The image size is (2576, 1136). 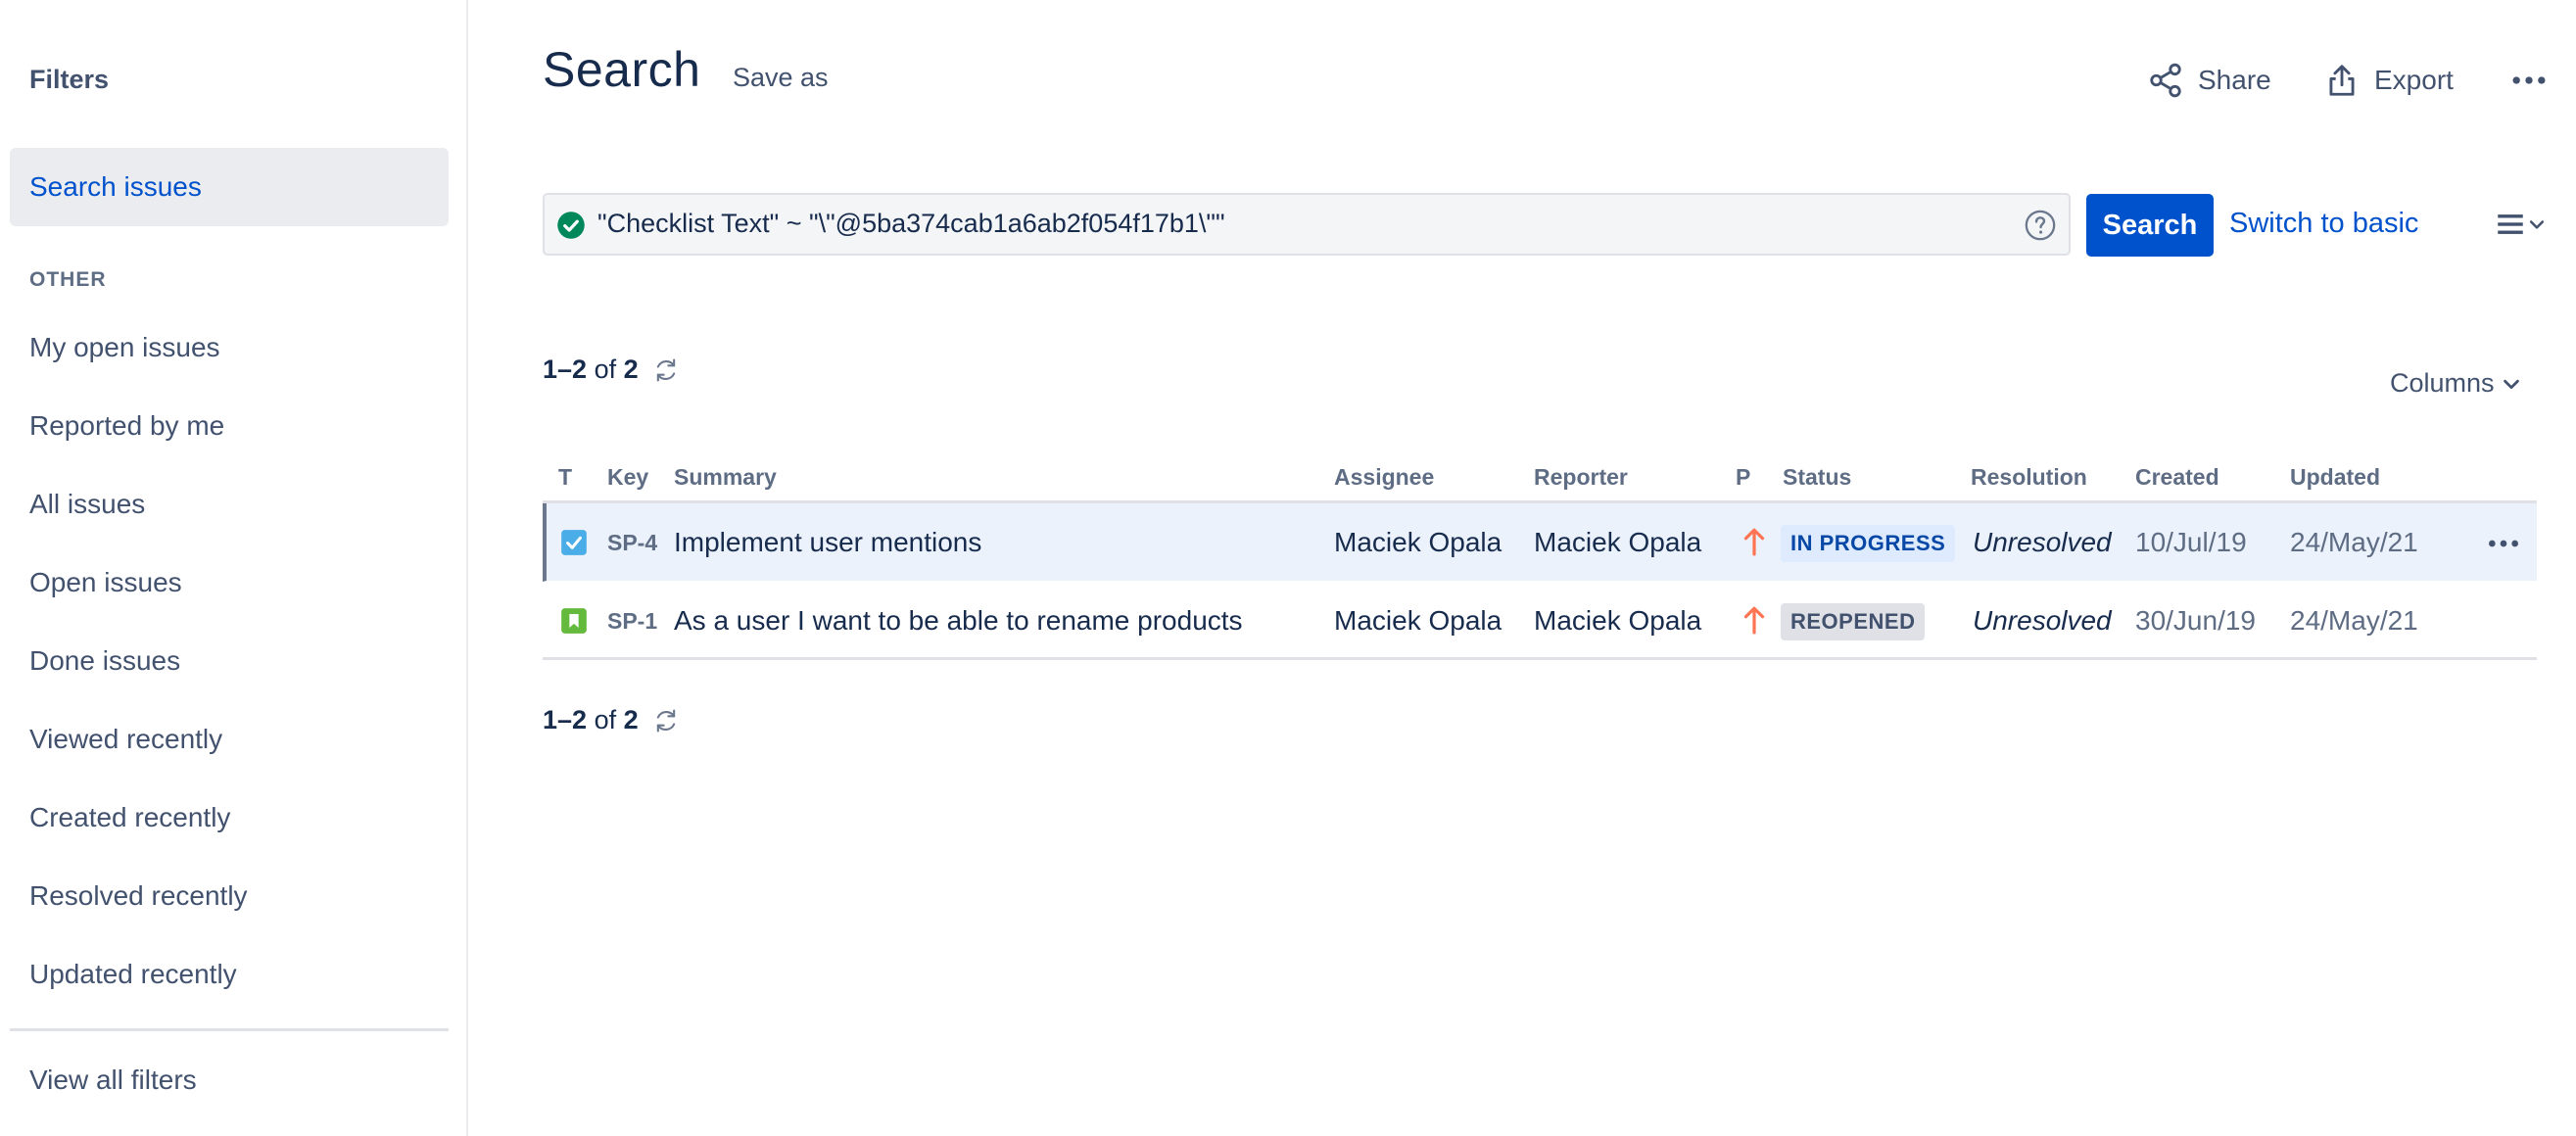 I want to click on sidebar-item-all-issues: All issues, so click(x=230, y=504).